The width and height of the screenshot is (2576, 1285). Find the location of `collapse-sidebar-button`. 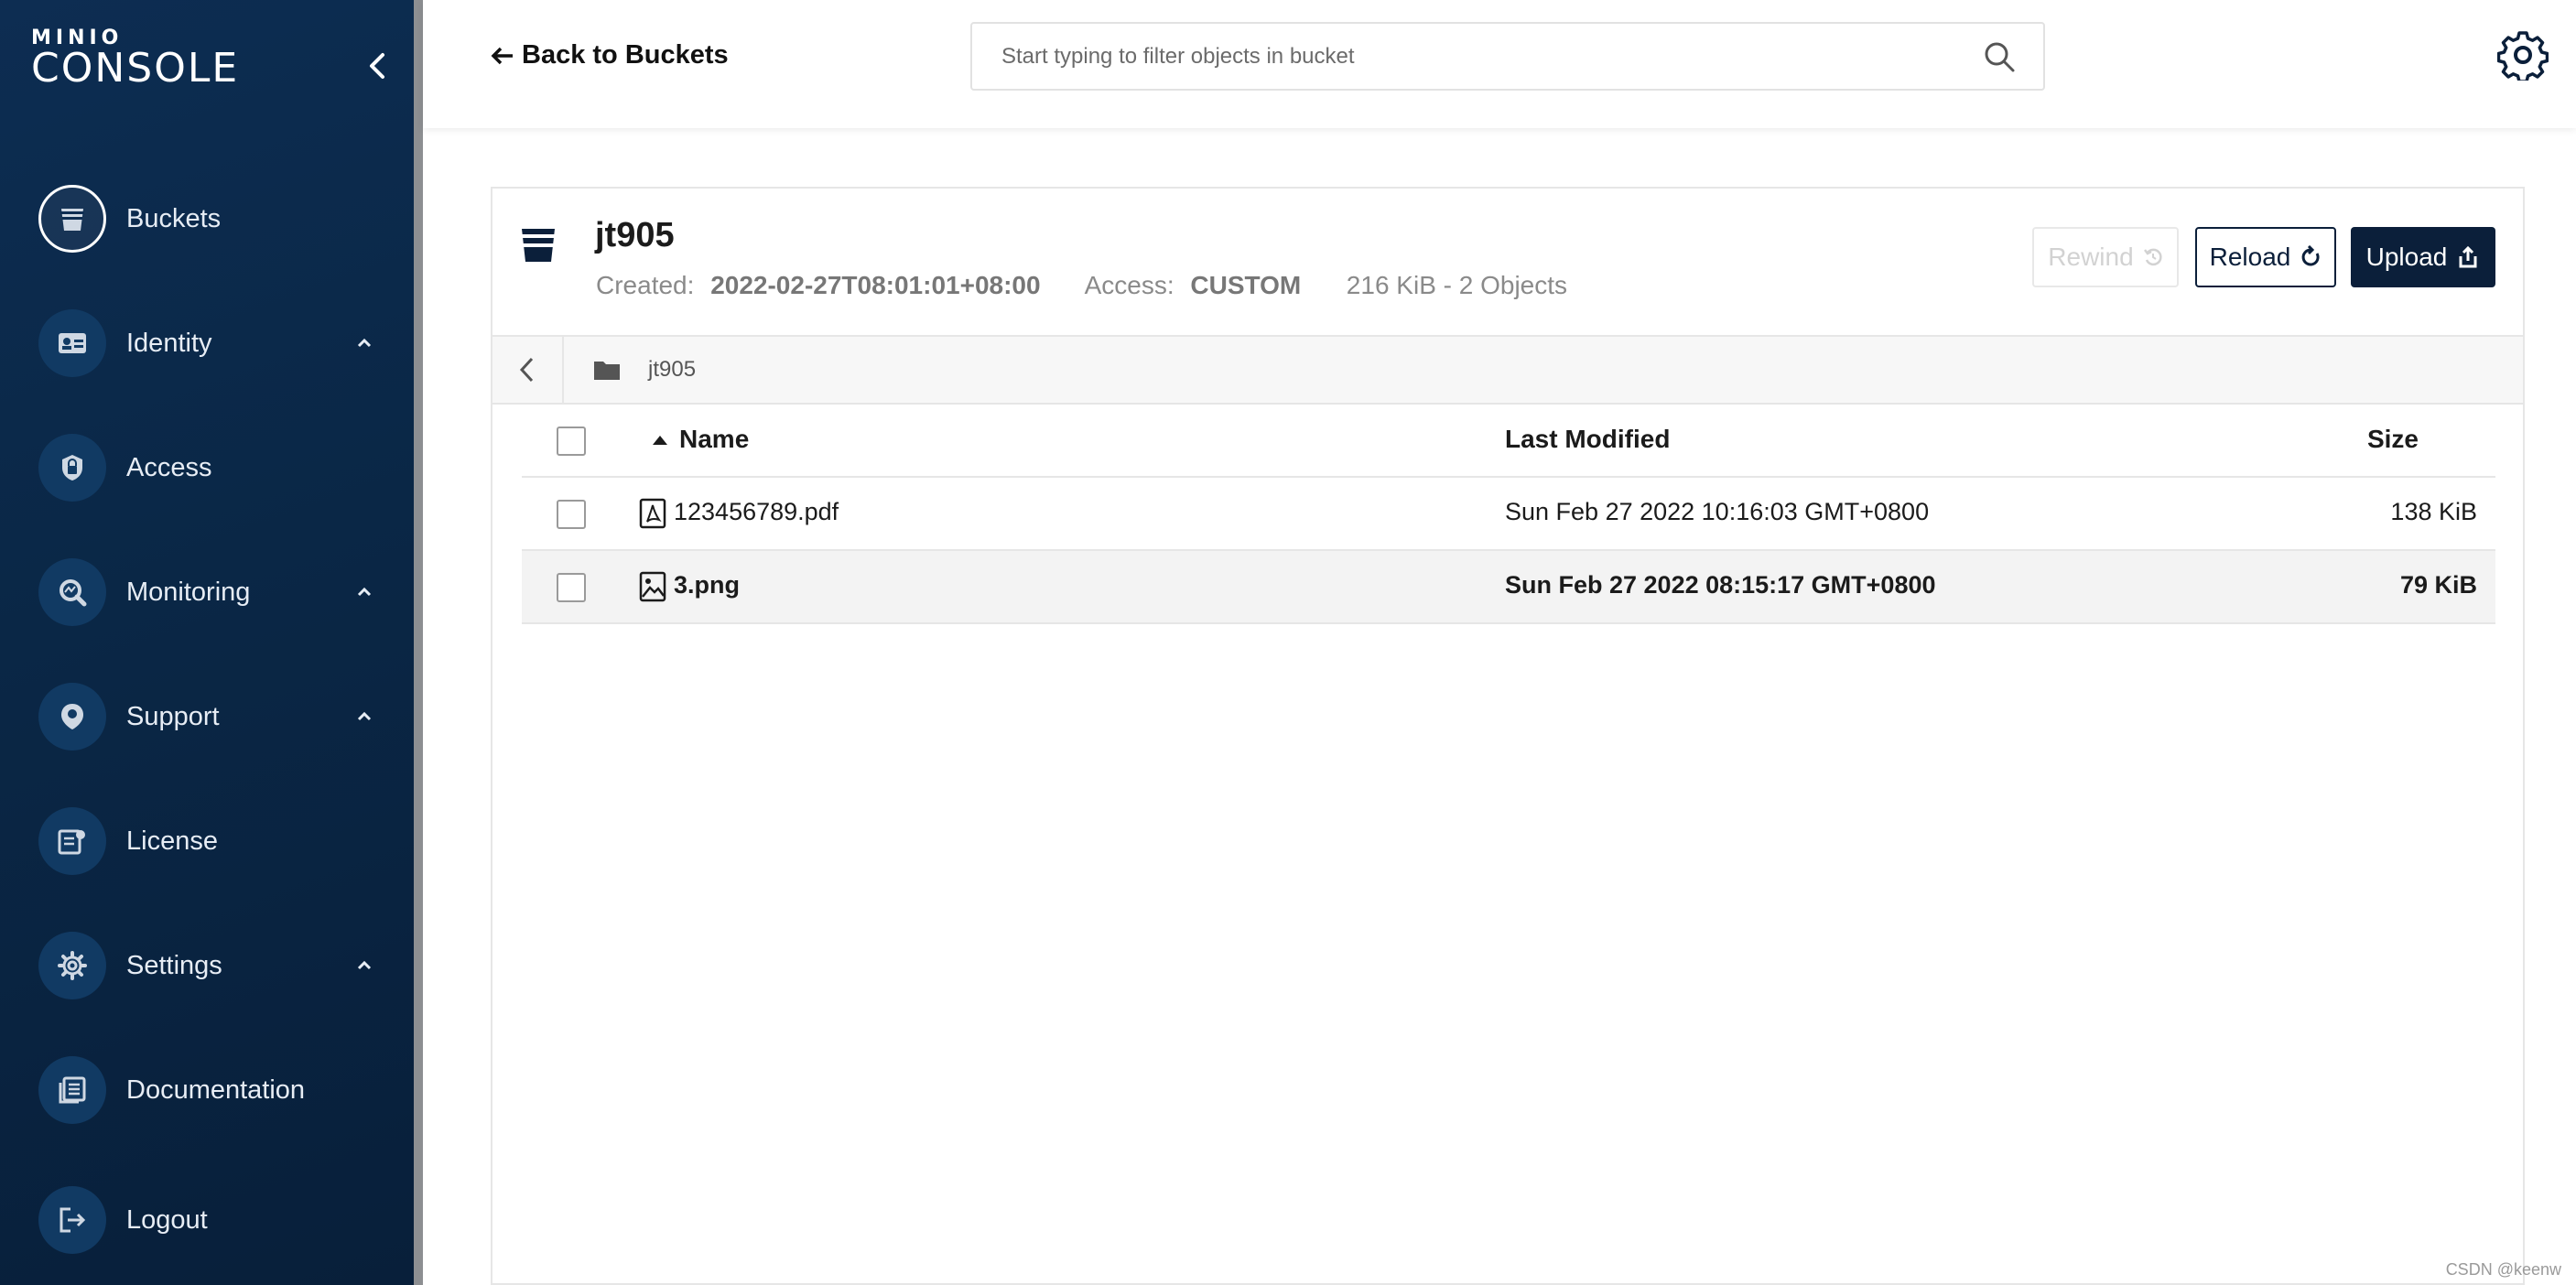

collapse-sidebar-button is located at coordinates (377, 65).